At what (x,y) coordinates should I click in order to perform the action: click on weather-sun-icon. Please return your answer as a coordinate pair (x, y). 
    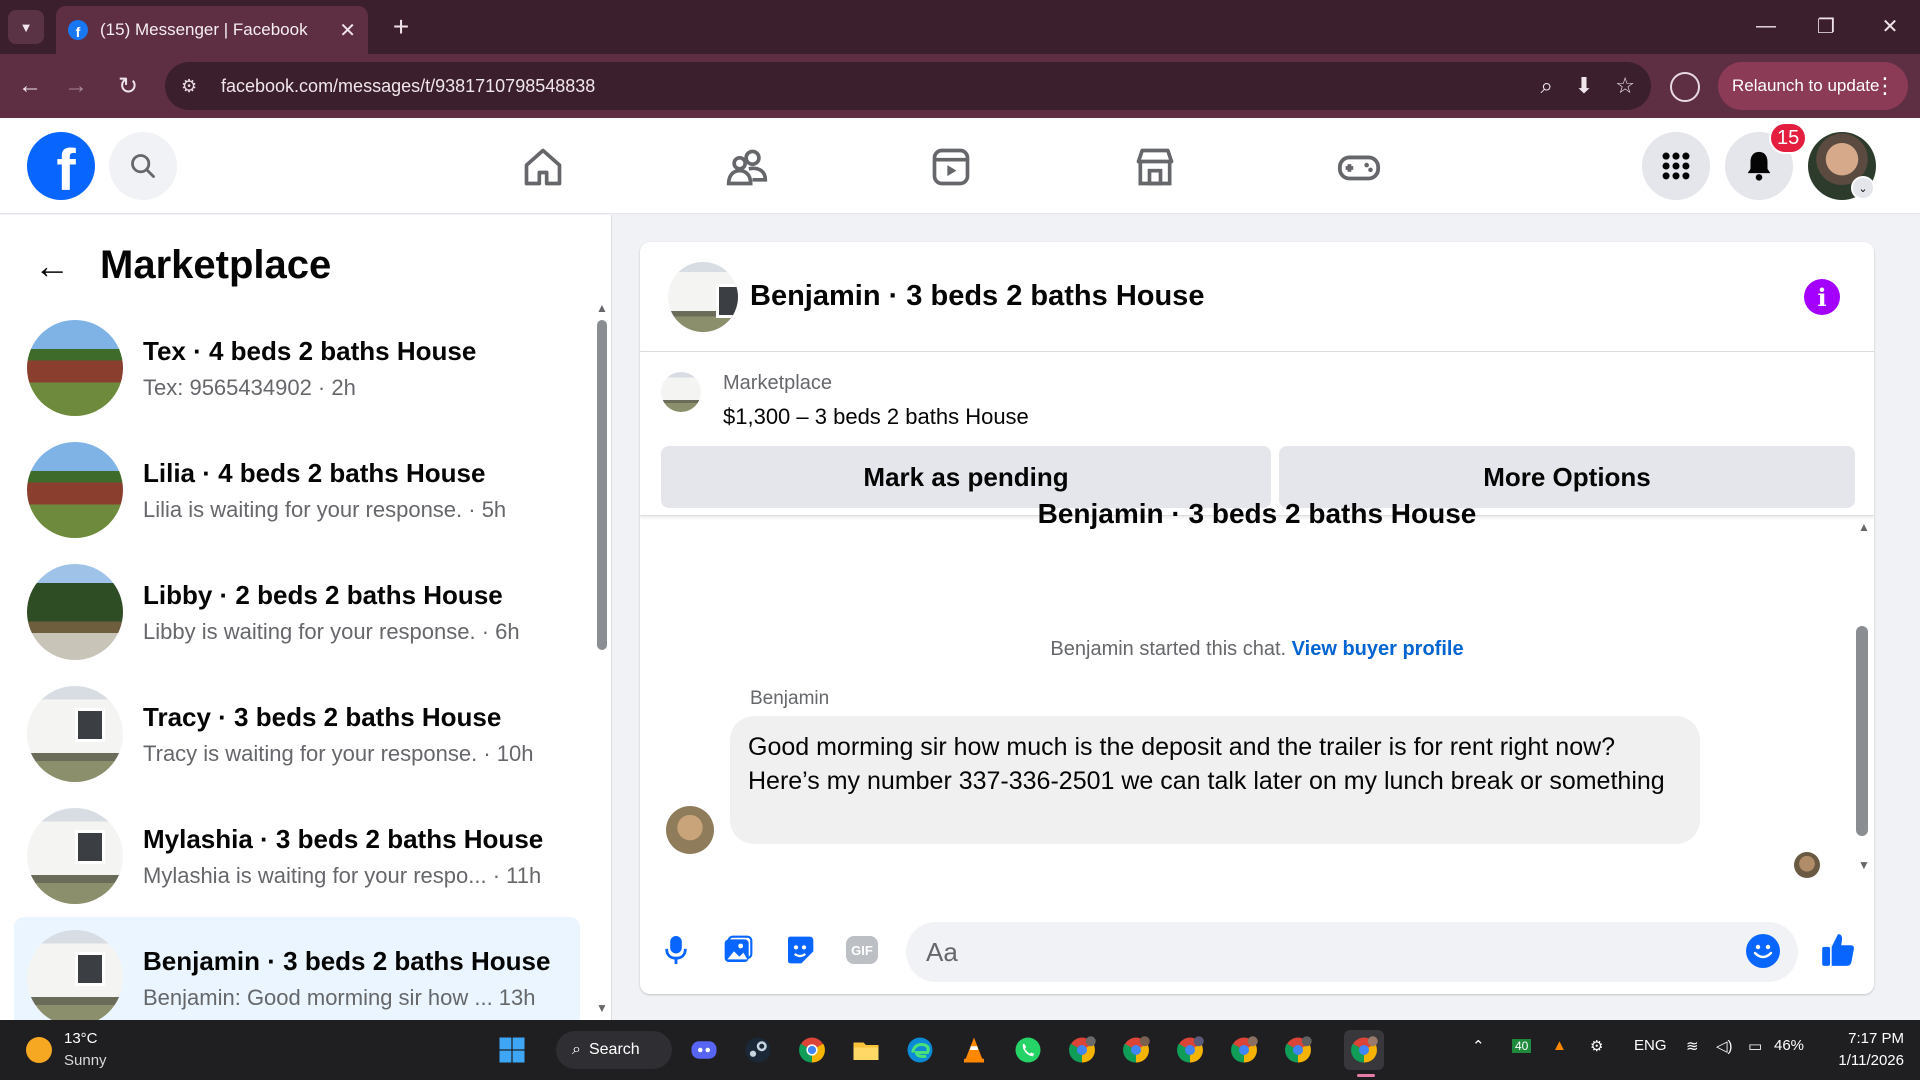
    Looking at the image, I should click on (39, 1050).